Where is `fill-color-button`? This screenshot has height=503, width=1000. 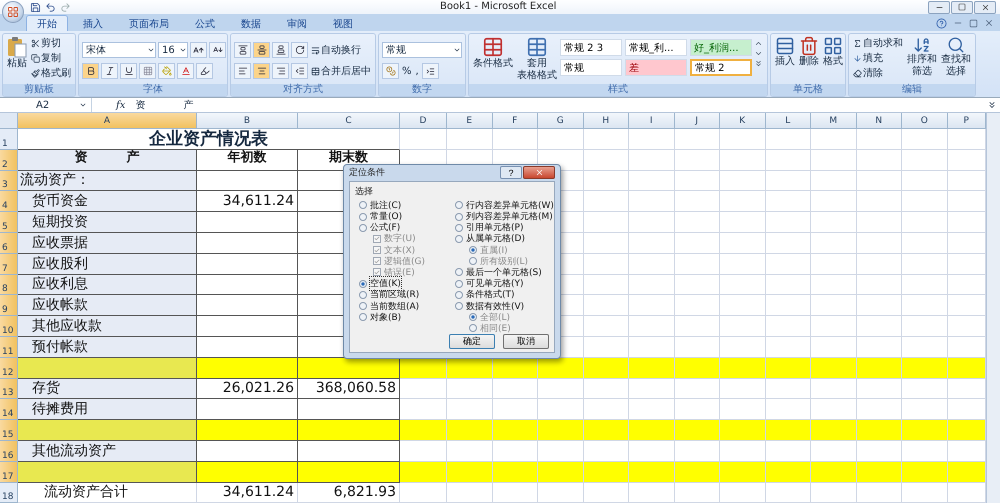 fill-color-button is located at coordinates (166, 71).